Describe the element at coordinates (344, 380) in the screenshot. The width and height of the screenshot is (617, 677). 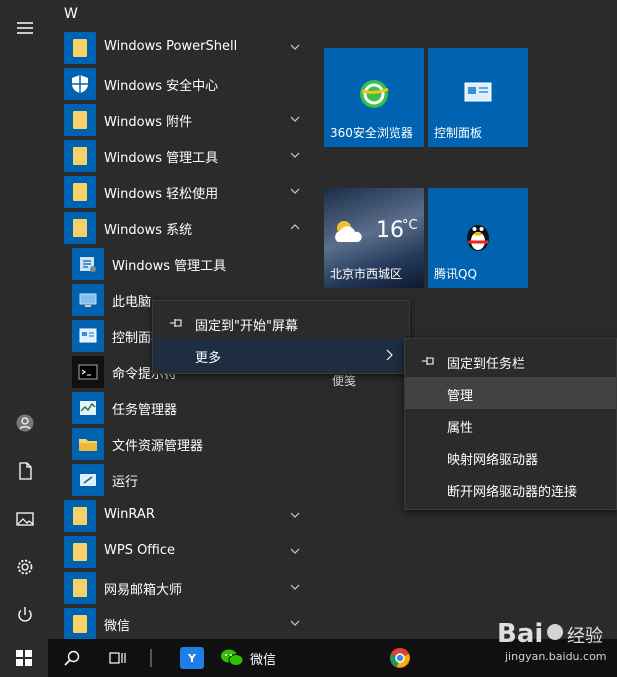
I see `tile-sticky-notes-label: 便笺` at that location.